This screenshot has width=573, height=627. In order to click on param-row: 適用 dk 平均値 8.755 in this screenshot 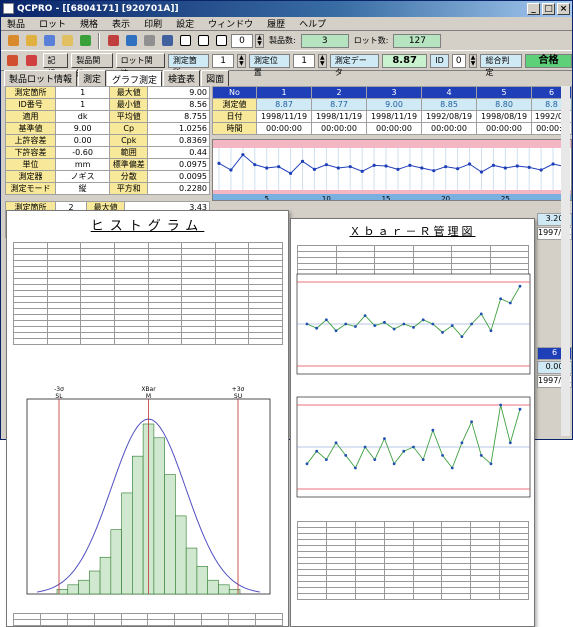, I will do `click(107, 116)`.